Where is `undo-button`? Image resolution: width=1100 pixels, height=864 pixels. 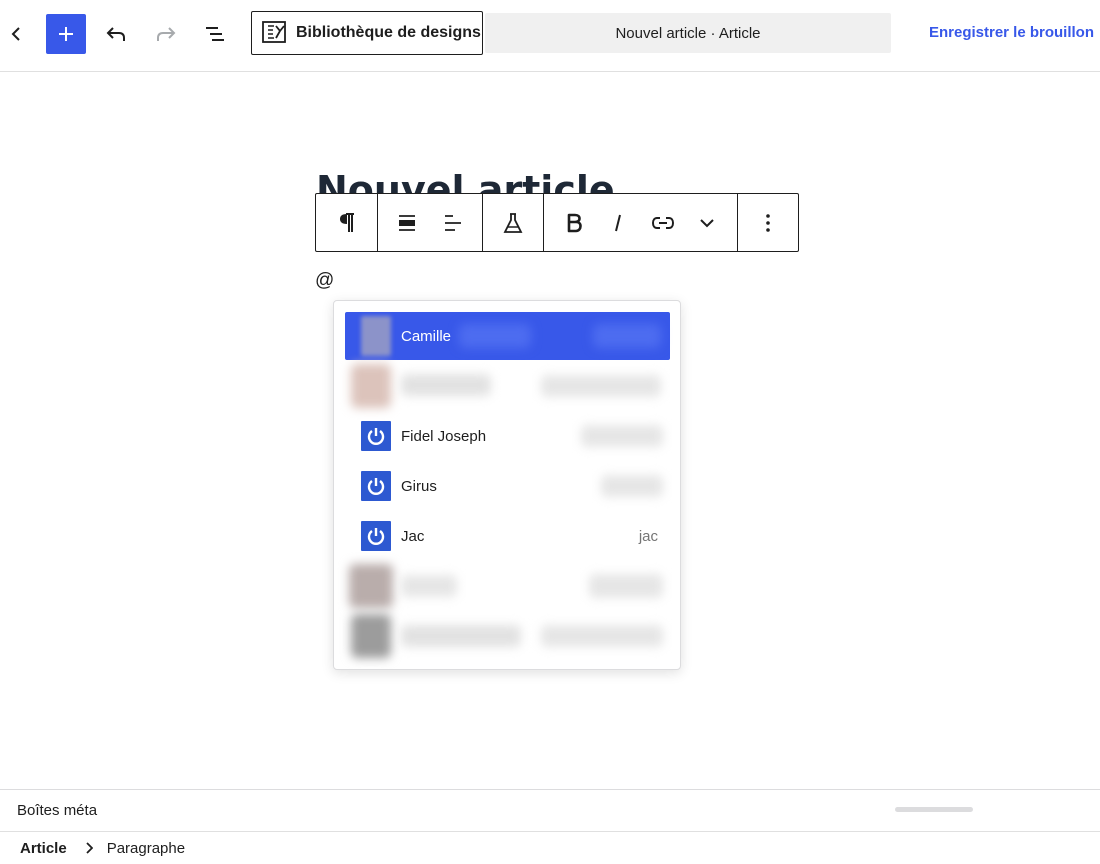 undo-button is located at coordinates (116, 34).